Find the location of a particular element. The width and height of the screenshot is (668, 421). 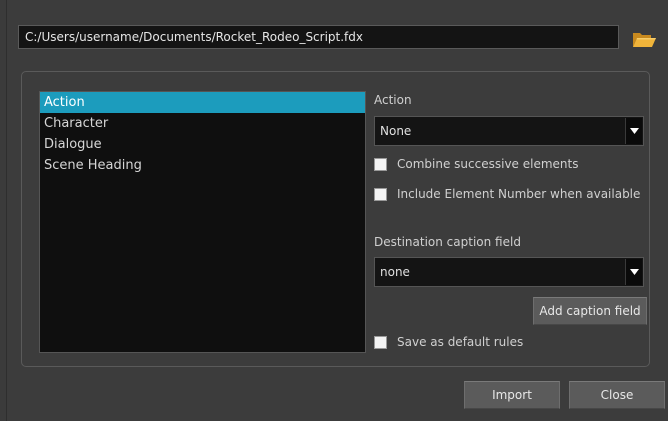

action-dropdown: None is located at coordinates (509, 131).